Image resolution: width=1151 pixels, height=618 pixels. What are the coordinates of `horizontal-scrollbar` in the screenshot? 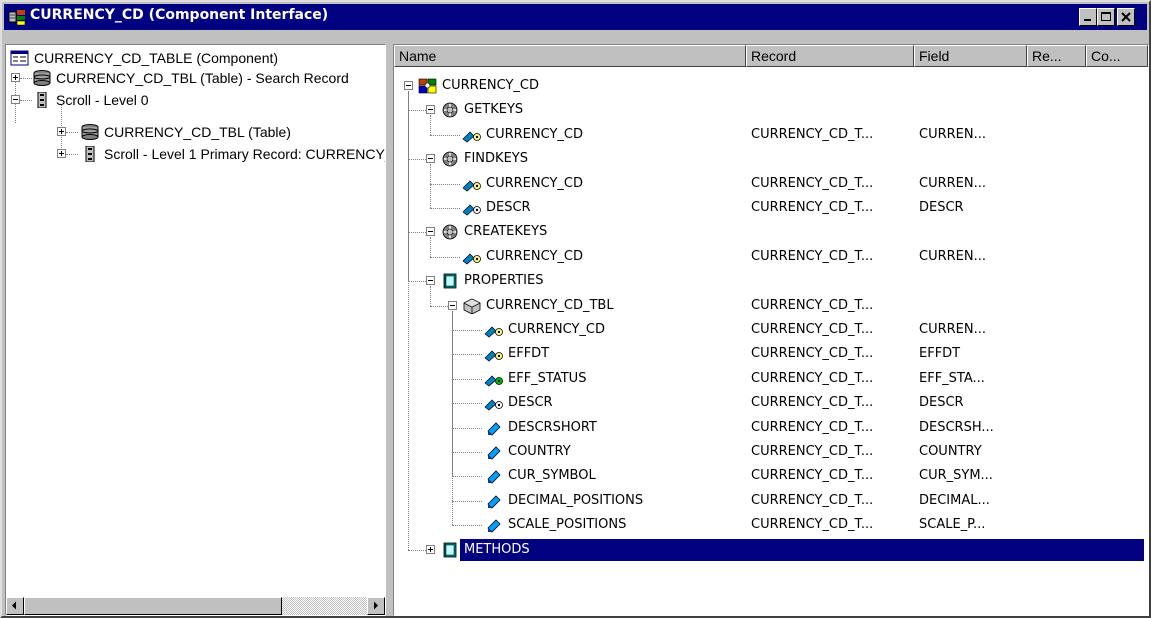 It's located at (195, 606).